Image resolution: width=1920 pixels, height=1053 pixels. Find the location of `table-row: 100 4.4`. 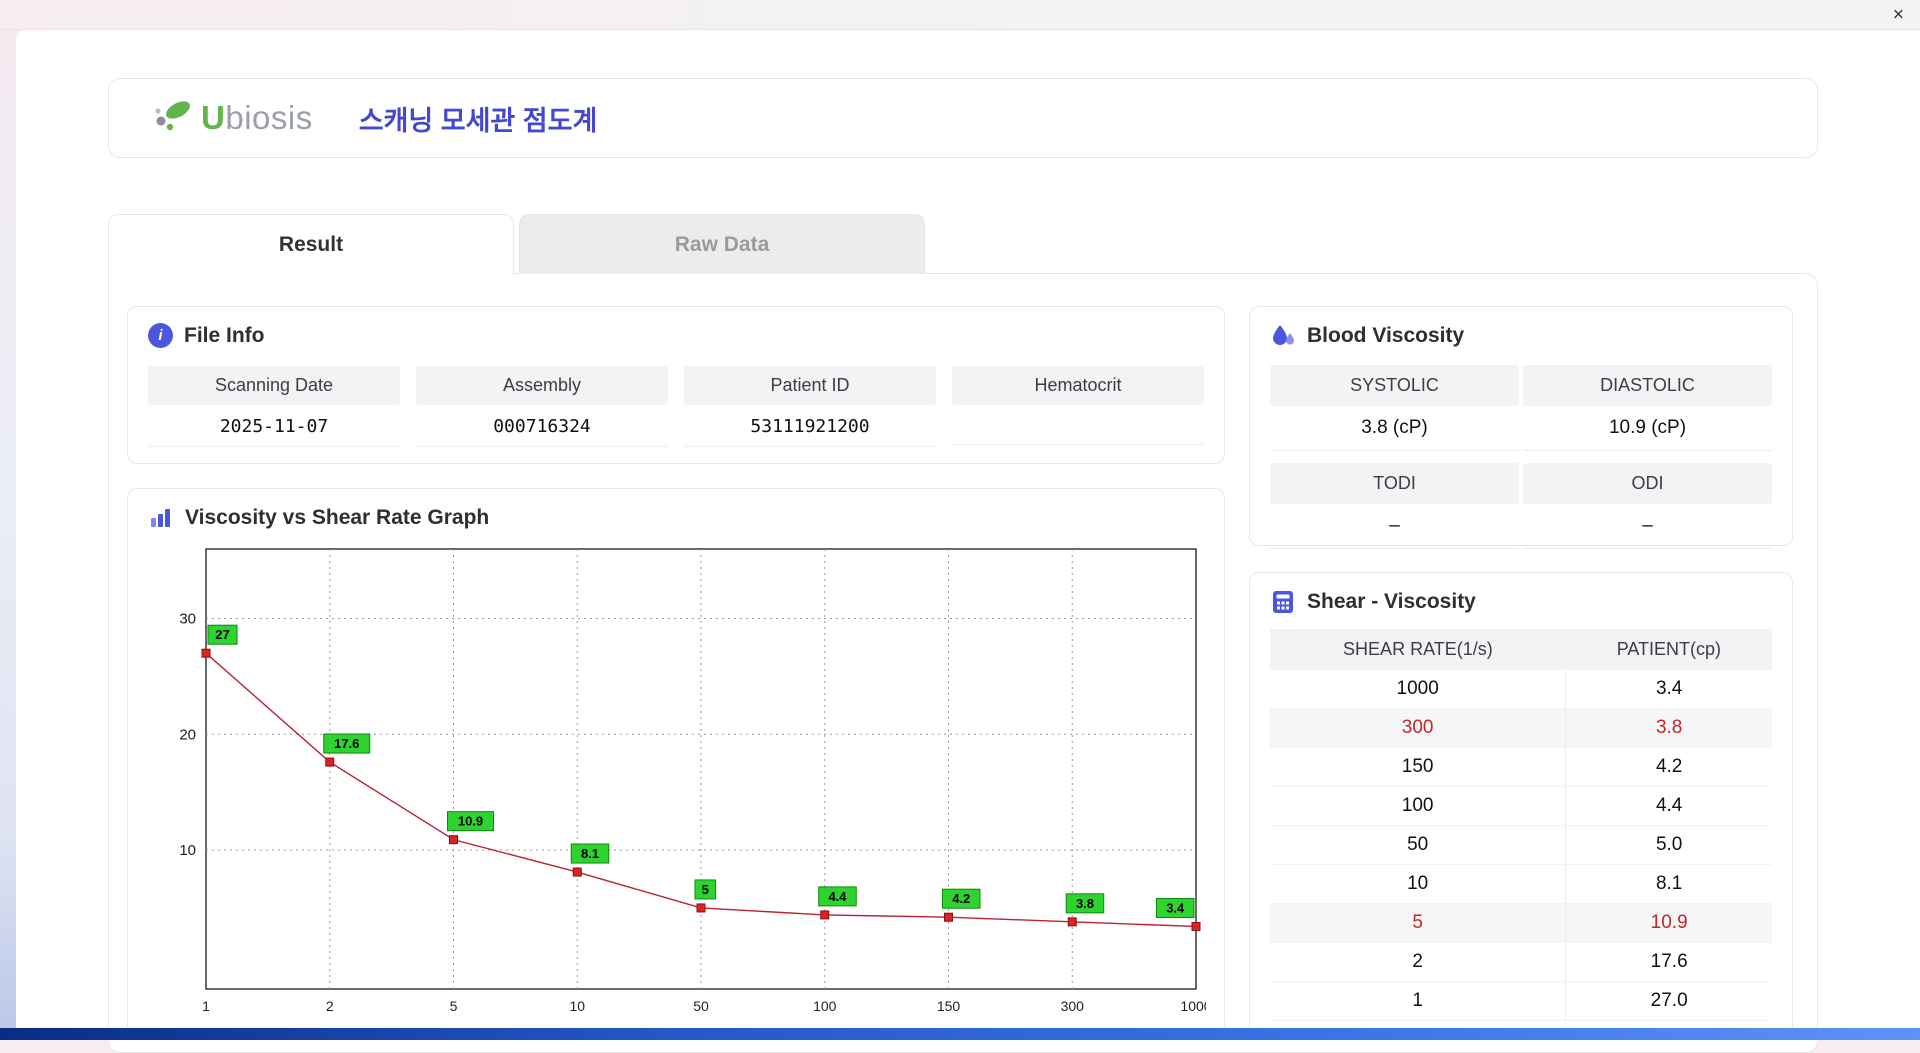

table-row: 100 4.4 is located at coordinates (1521, 806).